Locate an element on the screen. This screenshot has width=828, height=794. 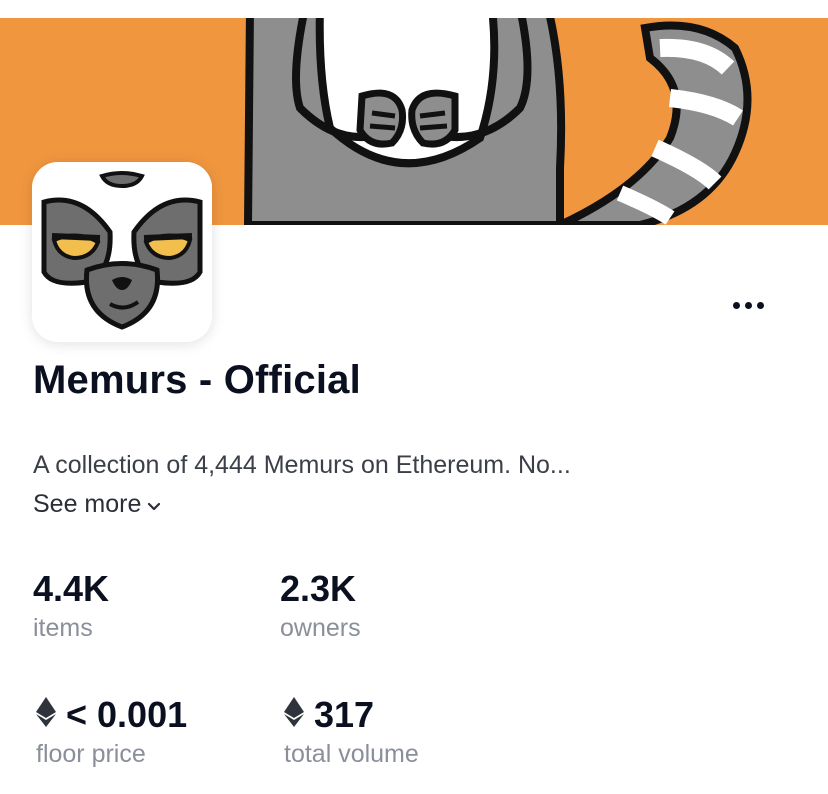
stat-floor-price: < 0.001 floor price is located at coordinates (111, 731).